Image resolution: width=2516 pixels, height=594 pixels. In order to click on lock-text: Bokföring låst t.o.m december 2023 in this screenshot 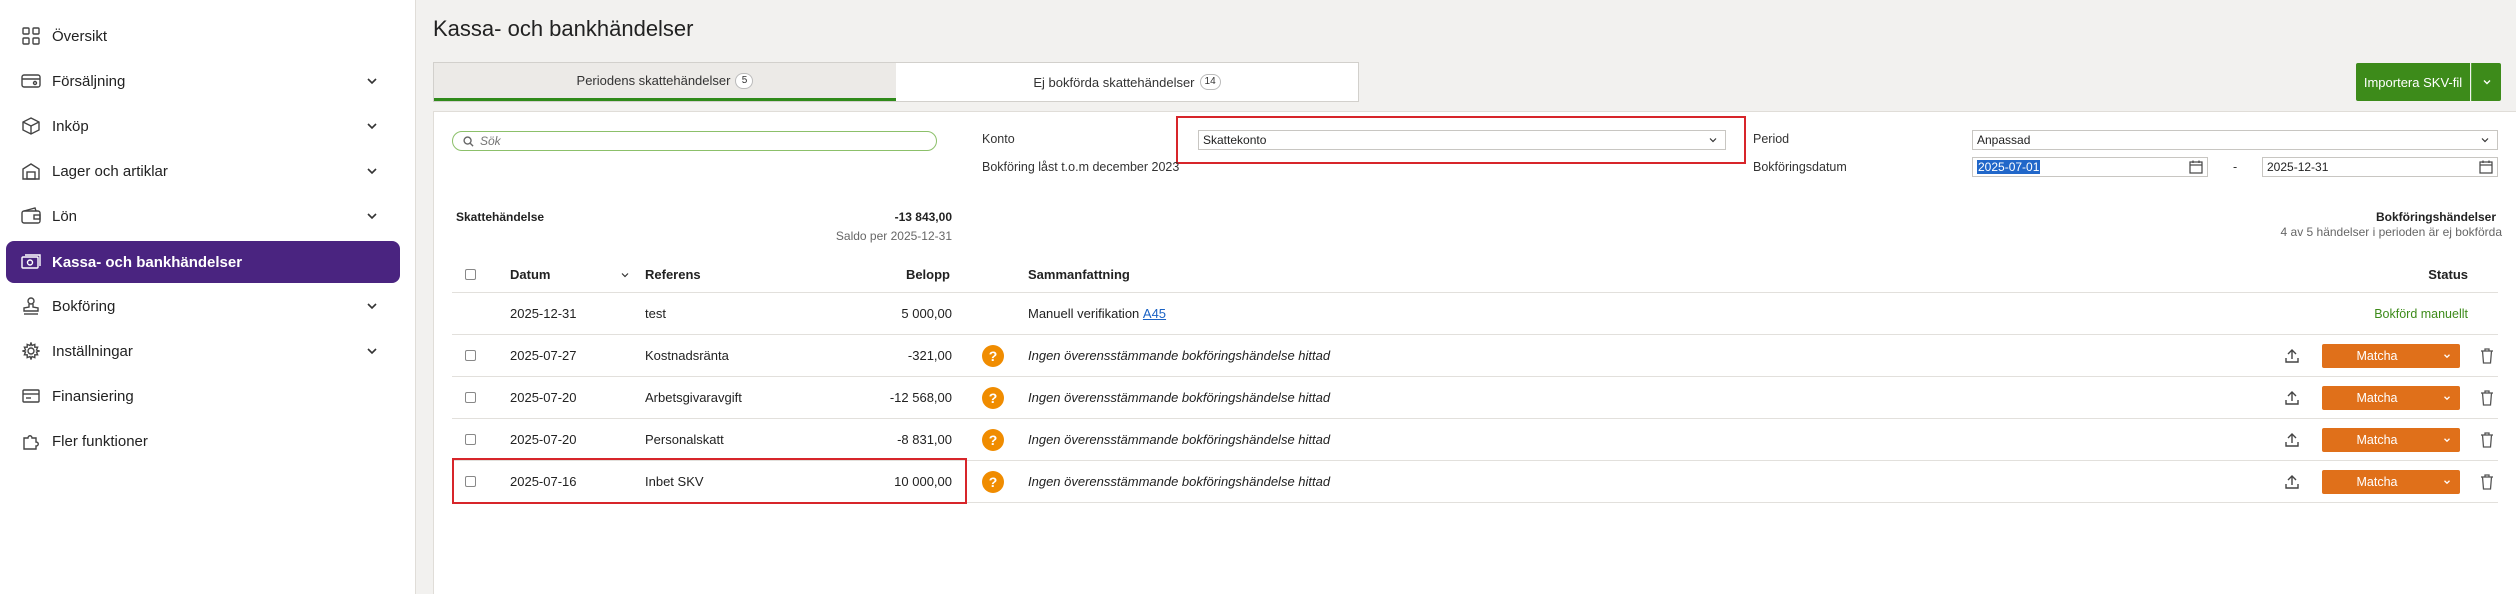, I will do `click(1081, 167)`.